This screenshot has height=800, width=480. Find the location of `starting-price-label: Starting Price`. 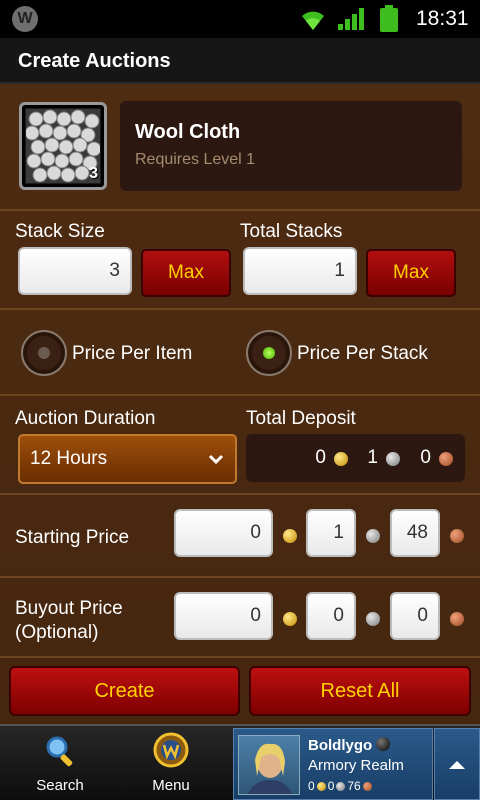

starting-price-label: Starting Price is located at coordinates (72, 537).